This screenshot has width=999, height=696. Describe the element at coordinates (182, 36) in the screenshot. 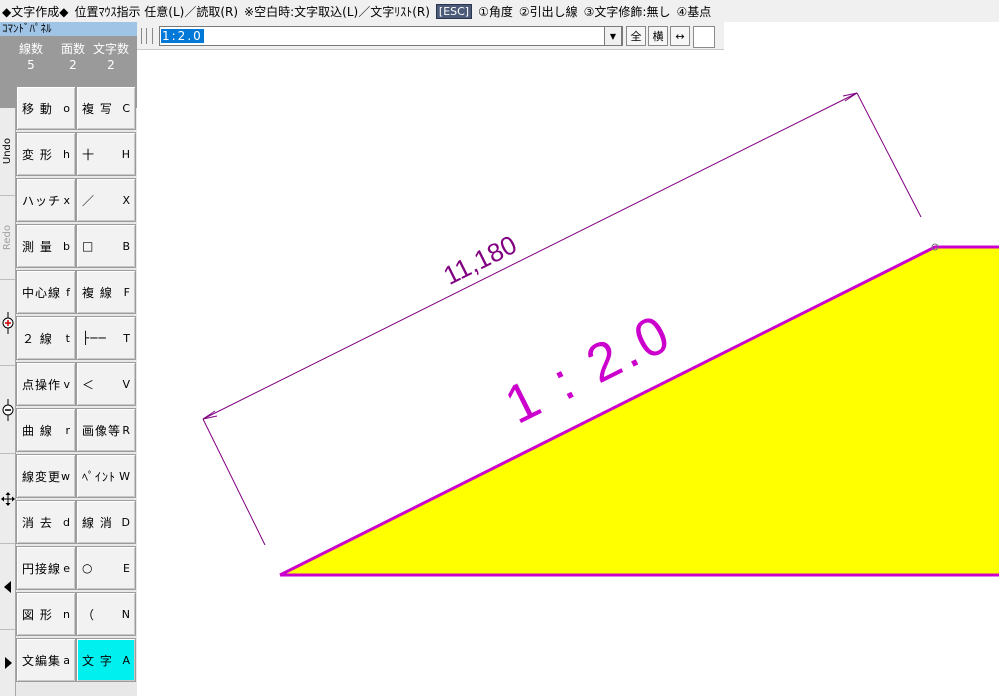

I see `text-input-value: 1:2.0` at that location.